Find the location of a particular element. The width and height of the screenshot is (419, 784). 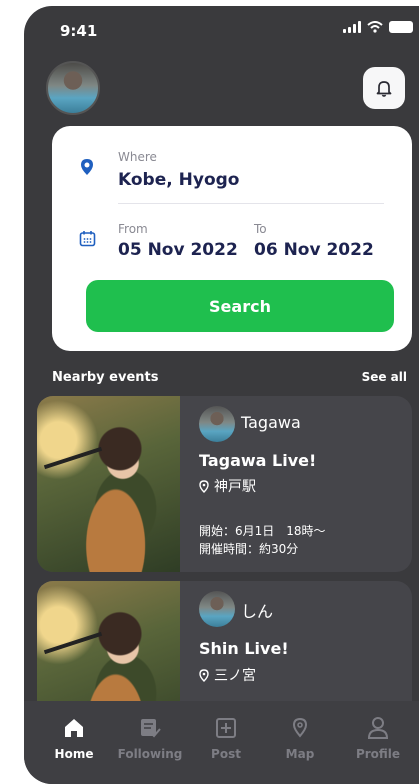

event-location-text: 三ノ宮 is located at coordinates (235, 676).